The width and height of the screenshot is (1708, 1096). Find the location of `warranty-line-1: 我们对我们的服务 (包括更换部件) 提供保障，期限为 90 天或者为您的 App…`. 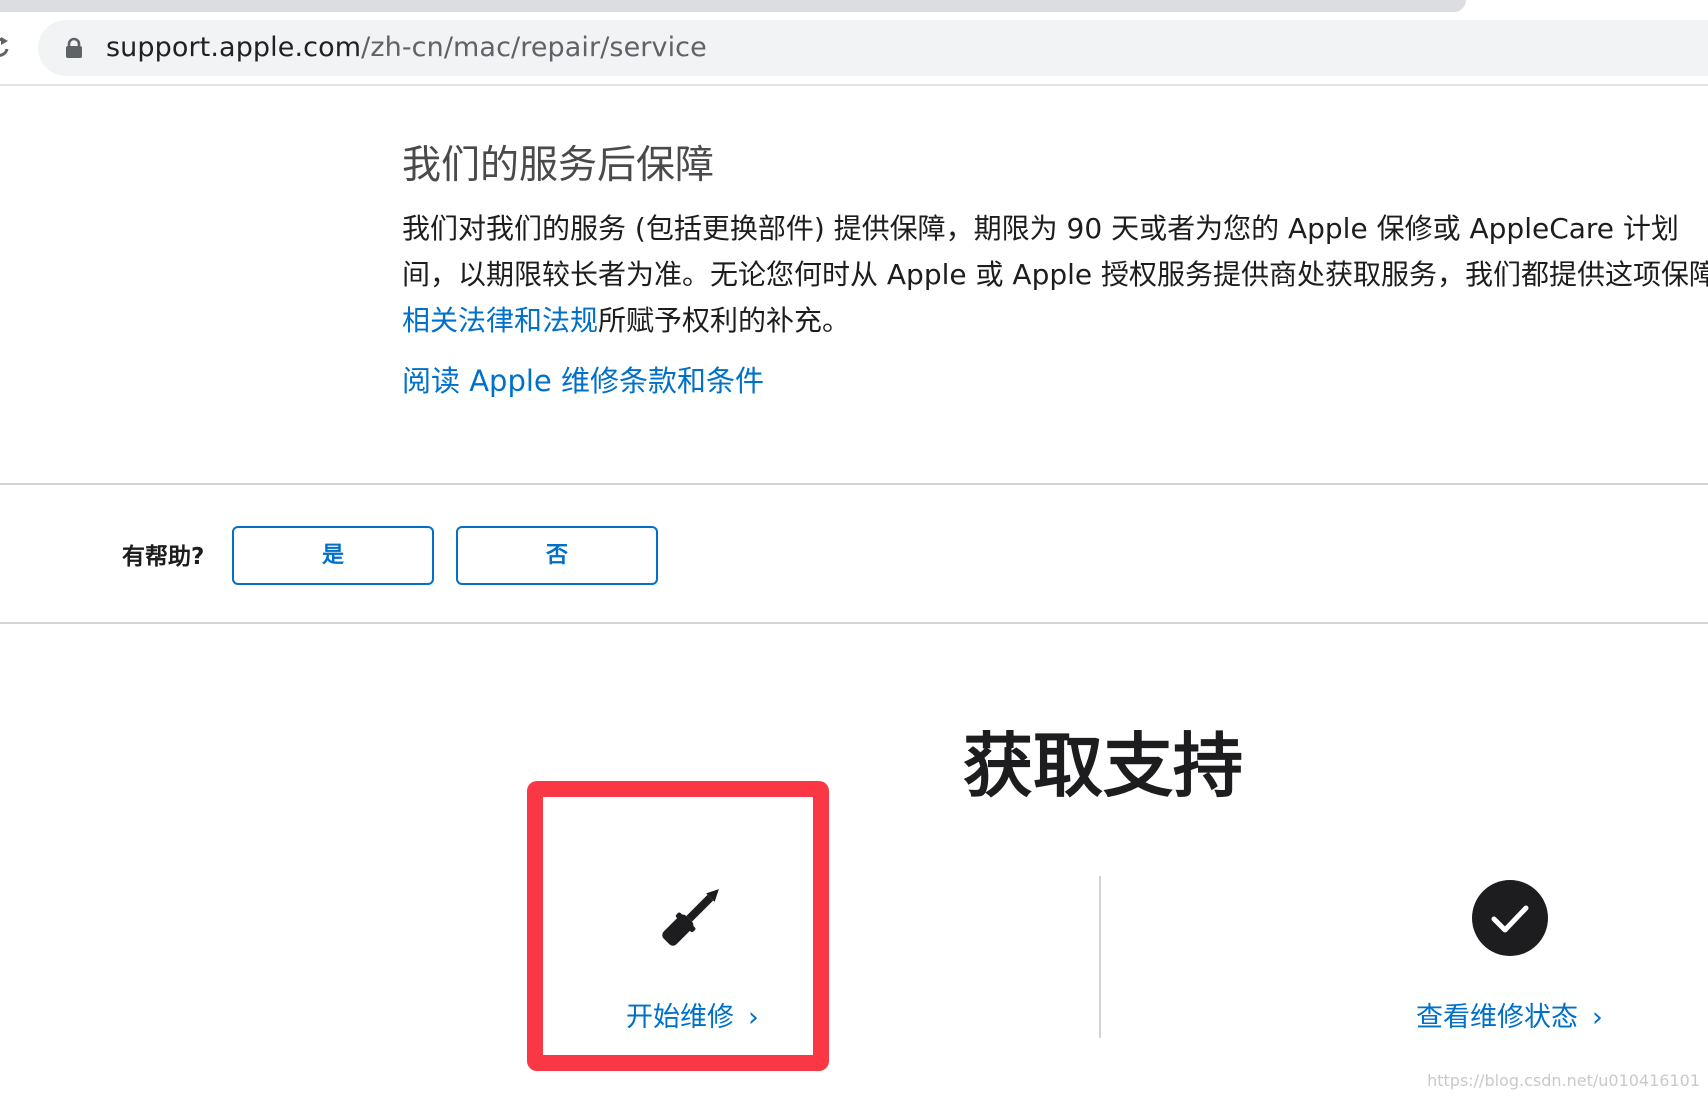

warranty-line-1: 我们对我们的服务 (包括更换部件) 提供保障，期限为 90 天或者为您的 App… is located at coordinates (1040, 228).